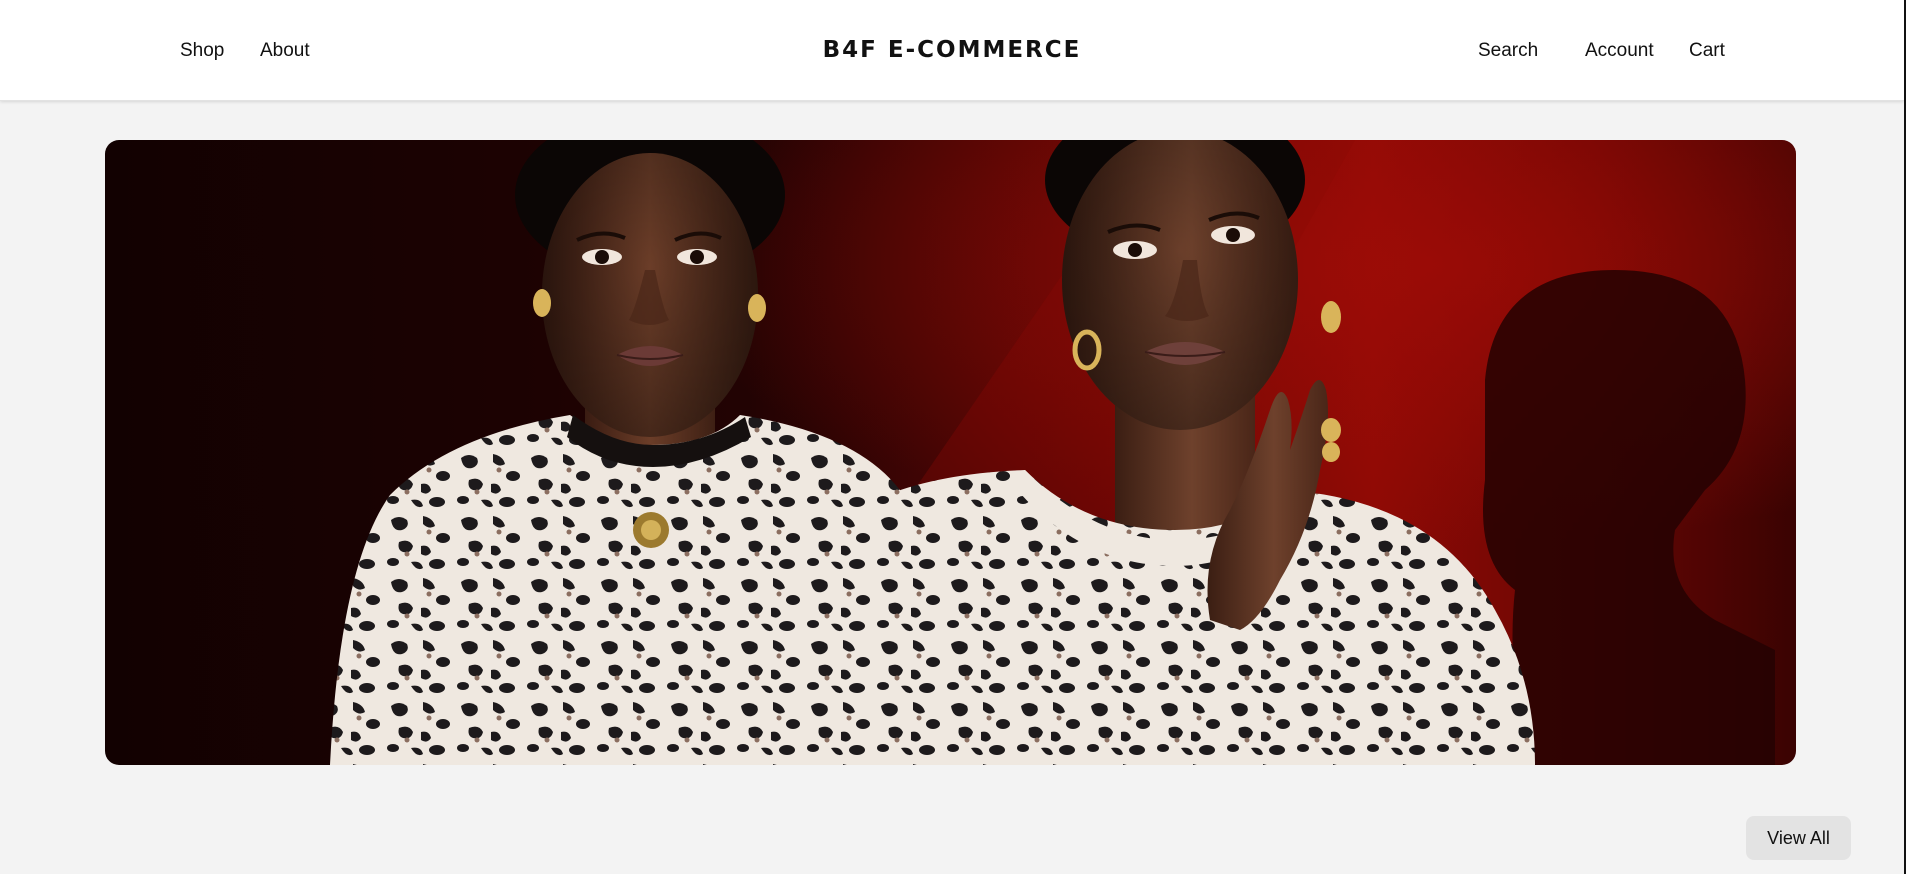 The width and height of the screenshot is (1906, 874). Describe the element at coordinates (1619, 51) in the screenshot. I see `nav-account-link: Account` at that location.